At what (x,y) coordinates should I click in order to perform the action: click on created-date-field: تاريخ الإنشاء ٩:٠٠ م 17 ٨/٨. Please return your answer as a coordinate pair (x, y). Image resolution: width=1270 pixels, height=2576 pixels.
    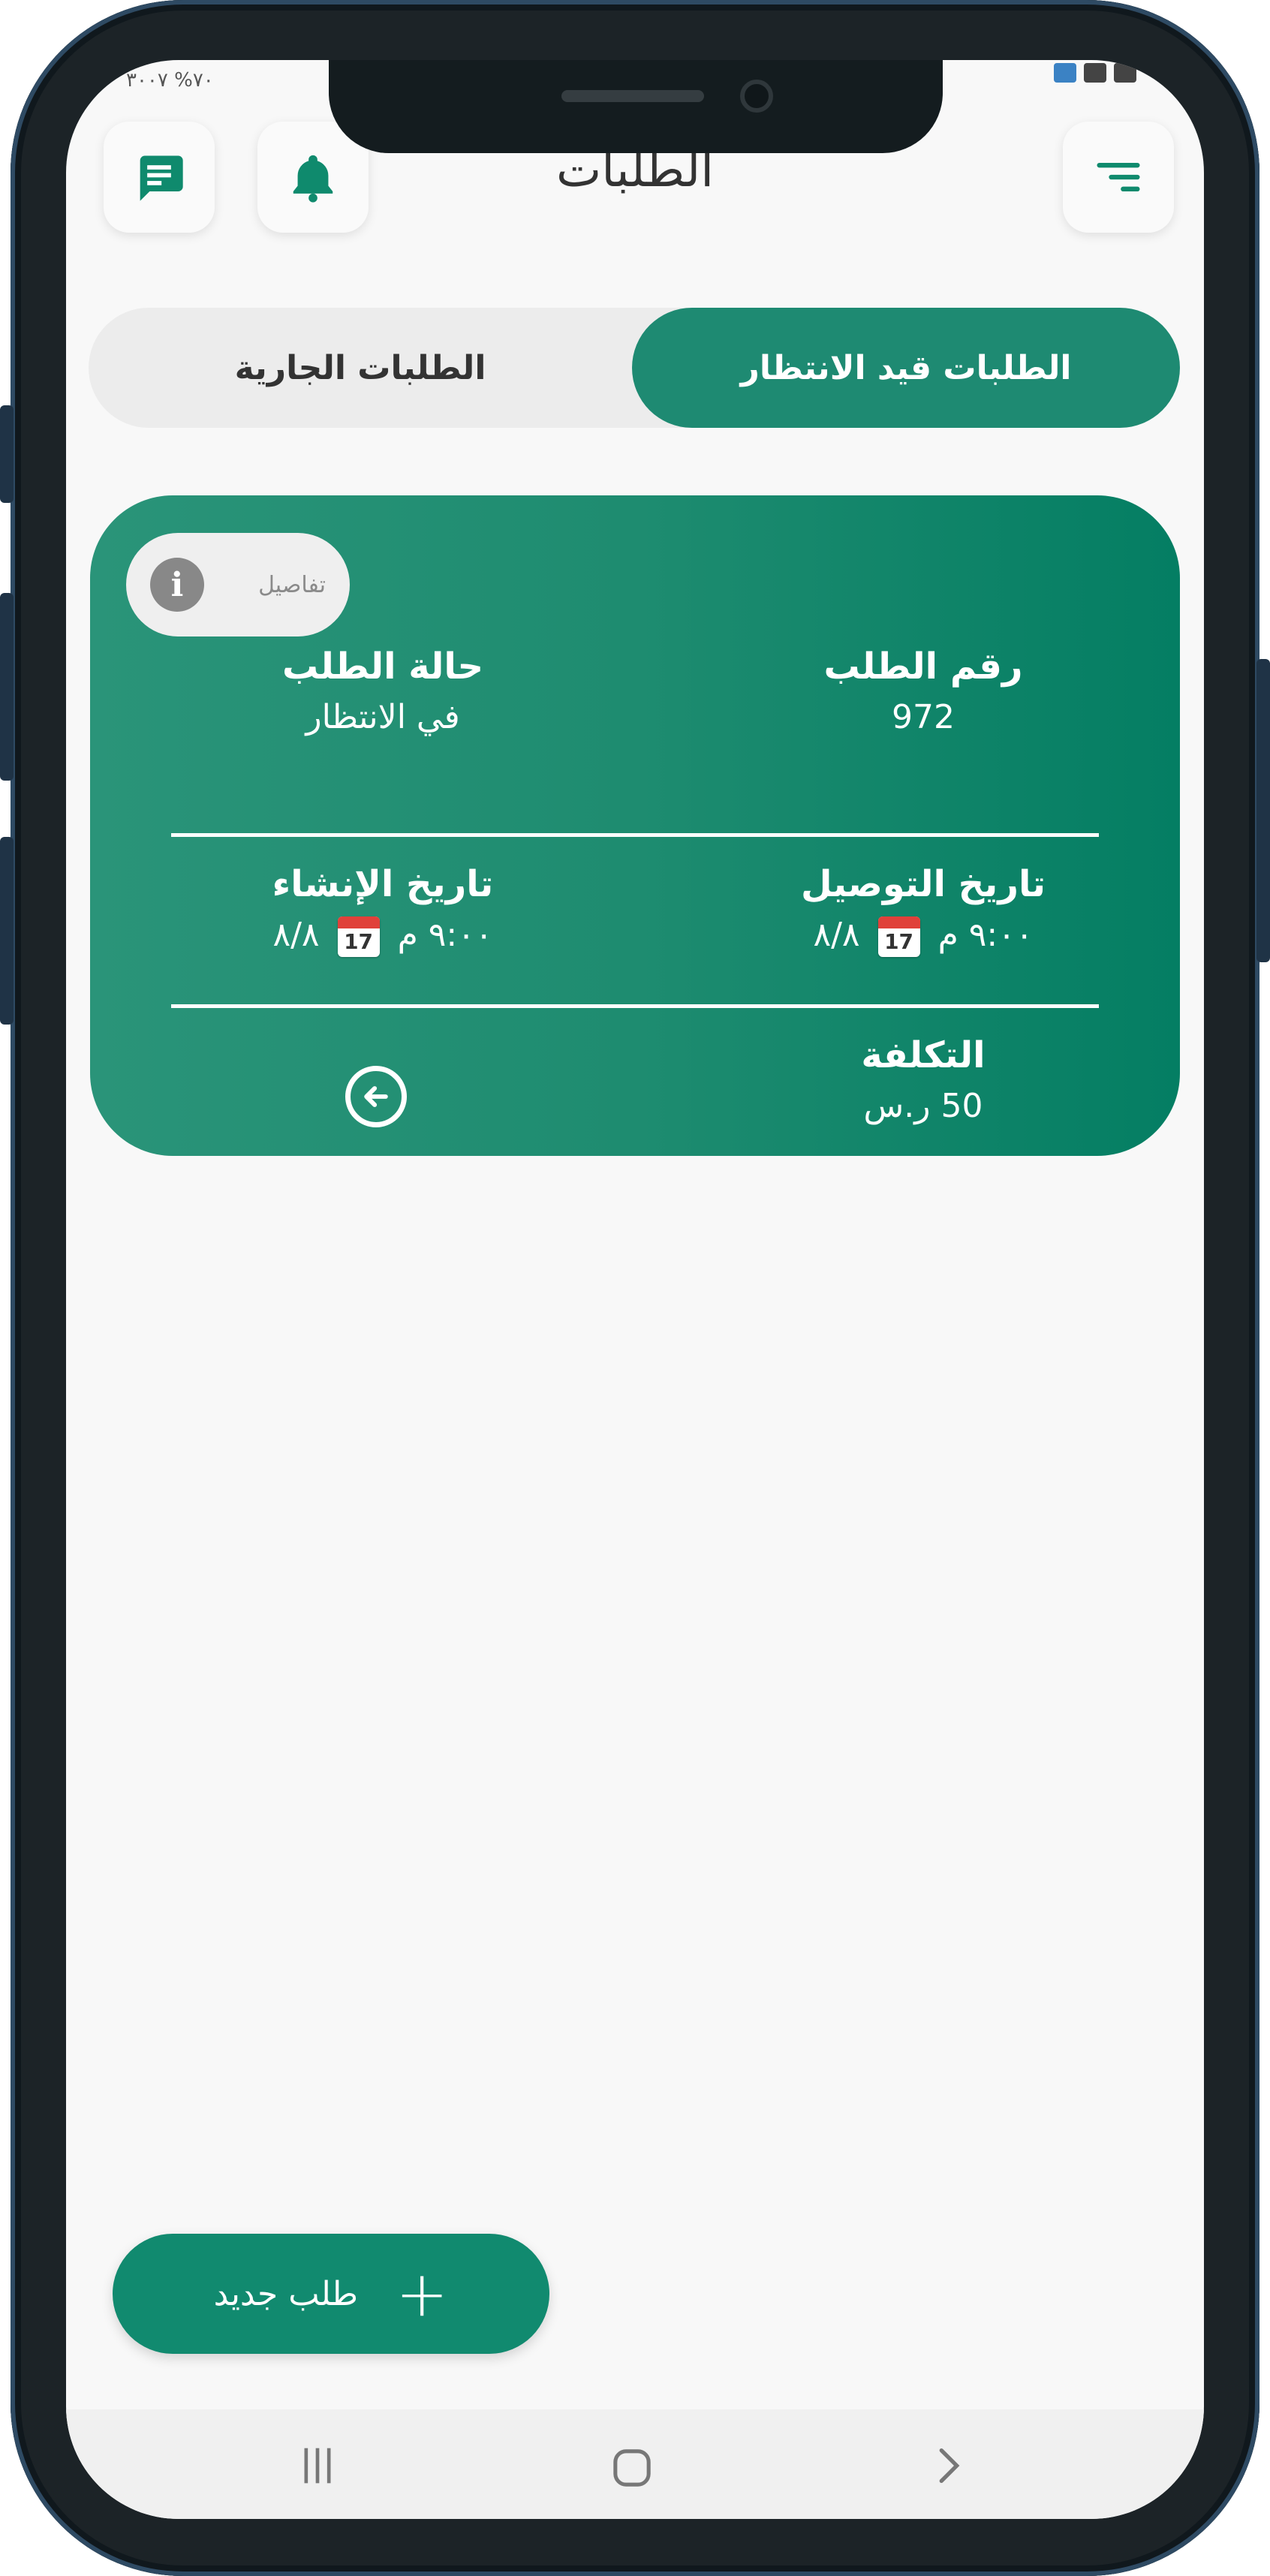
    Looking at the image, I should click on (382, 910).